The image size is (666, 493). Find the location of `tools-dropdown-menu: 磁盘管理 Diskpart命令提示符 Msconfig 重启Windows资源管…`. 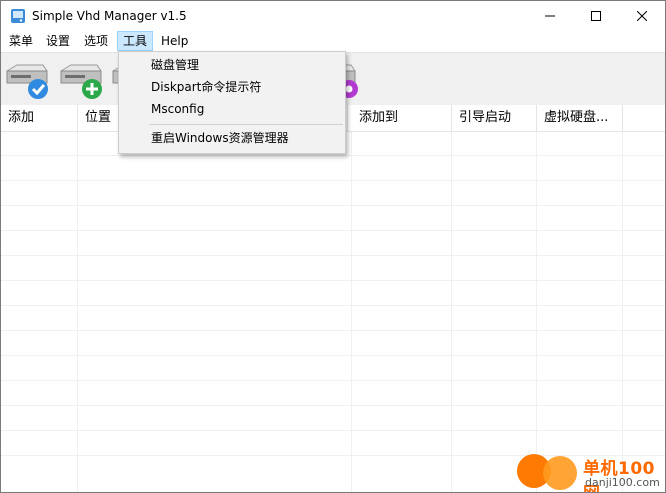

tools-dropdown-menu: 磁盘管理 Diskpart命令提示符 Msconfig 重启Windows资源管… is located at coordinates (232, 102).